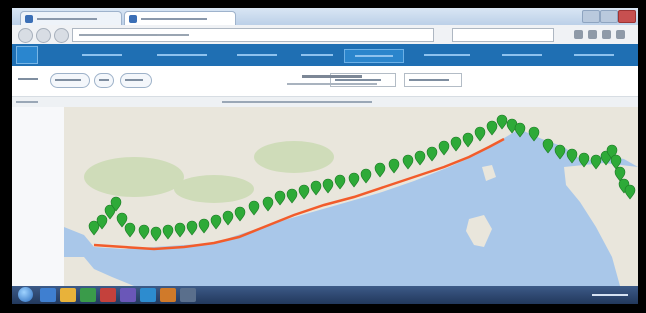  What do you see at coordinates (587, 295) in the screenshot?
I see `system-tray` at bounding box center [587, 295].